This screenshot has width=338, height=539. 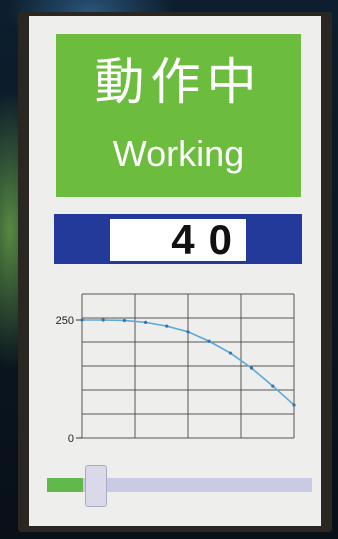 I want to click on y-tick-label: 0, so click(x=71, y=439).